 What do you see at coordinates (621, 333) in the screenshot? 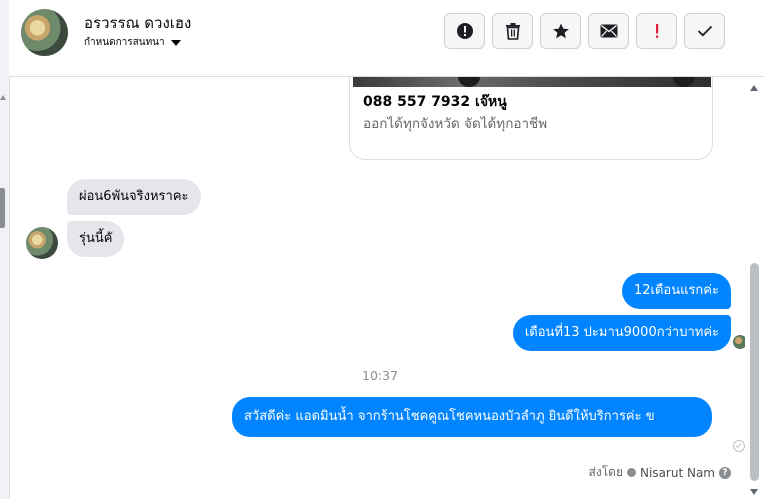
I see `outgoing-message: เดือนที่13 ปะมาน9000กว่าบาทค่ะ` at bounding box center [621, 333].